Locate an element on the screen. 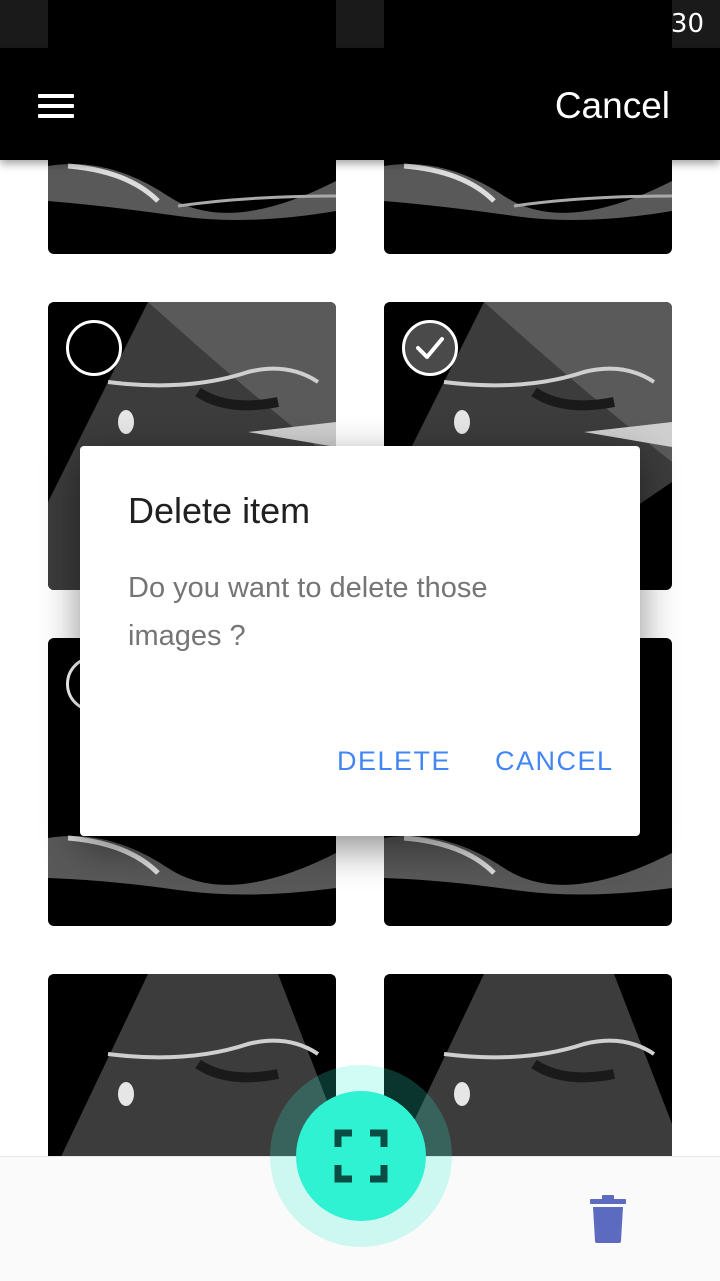 This screenshot has height=1281, width=720. fullscreen-fab-button is located at coordinates (361, 1156).